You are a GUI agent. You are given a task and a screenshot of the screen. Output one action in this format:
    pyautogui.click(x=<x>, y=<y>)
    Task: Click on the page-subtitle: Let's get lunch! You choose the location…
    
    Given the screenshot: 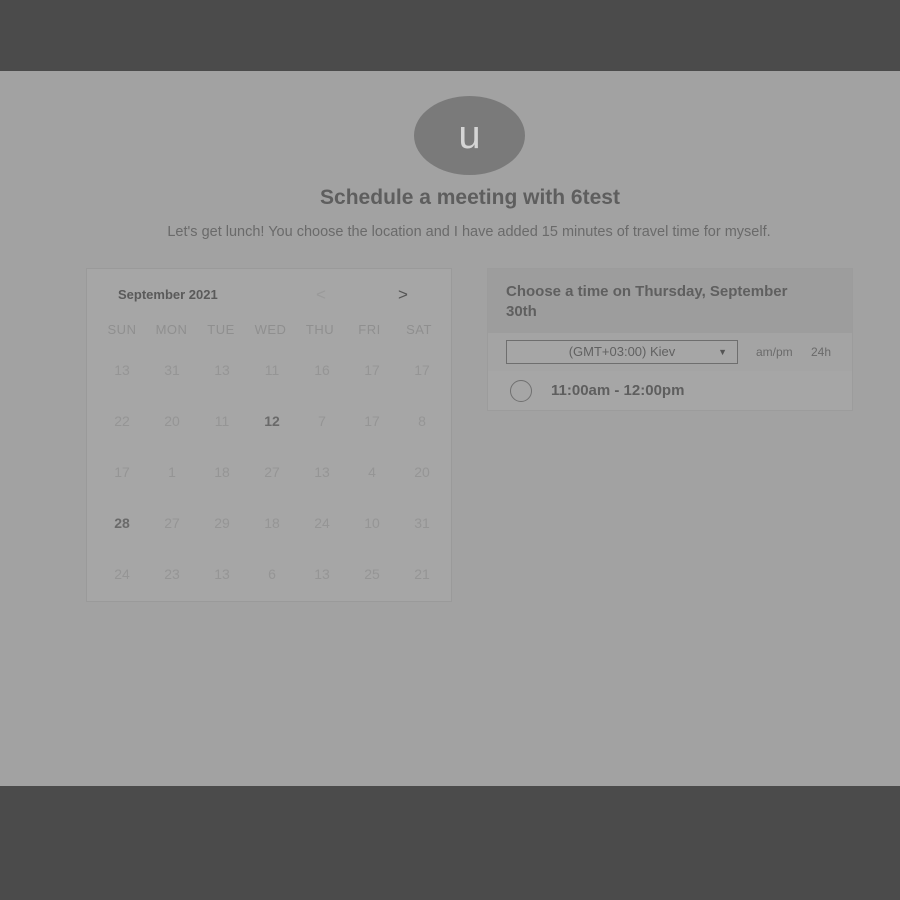 What is the action you would take?
    pyautogui.click(x=469, y=232)
    